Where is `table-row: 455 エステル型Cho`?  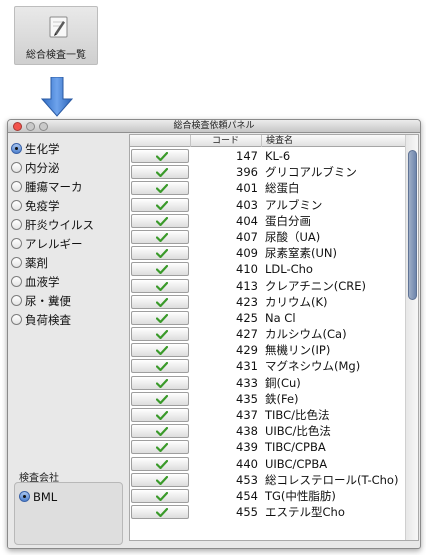
table-row: 455 エステル型Cho is located at coordinates (268, 512).